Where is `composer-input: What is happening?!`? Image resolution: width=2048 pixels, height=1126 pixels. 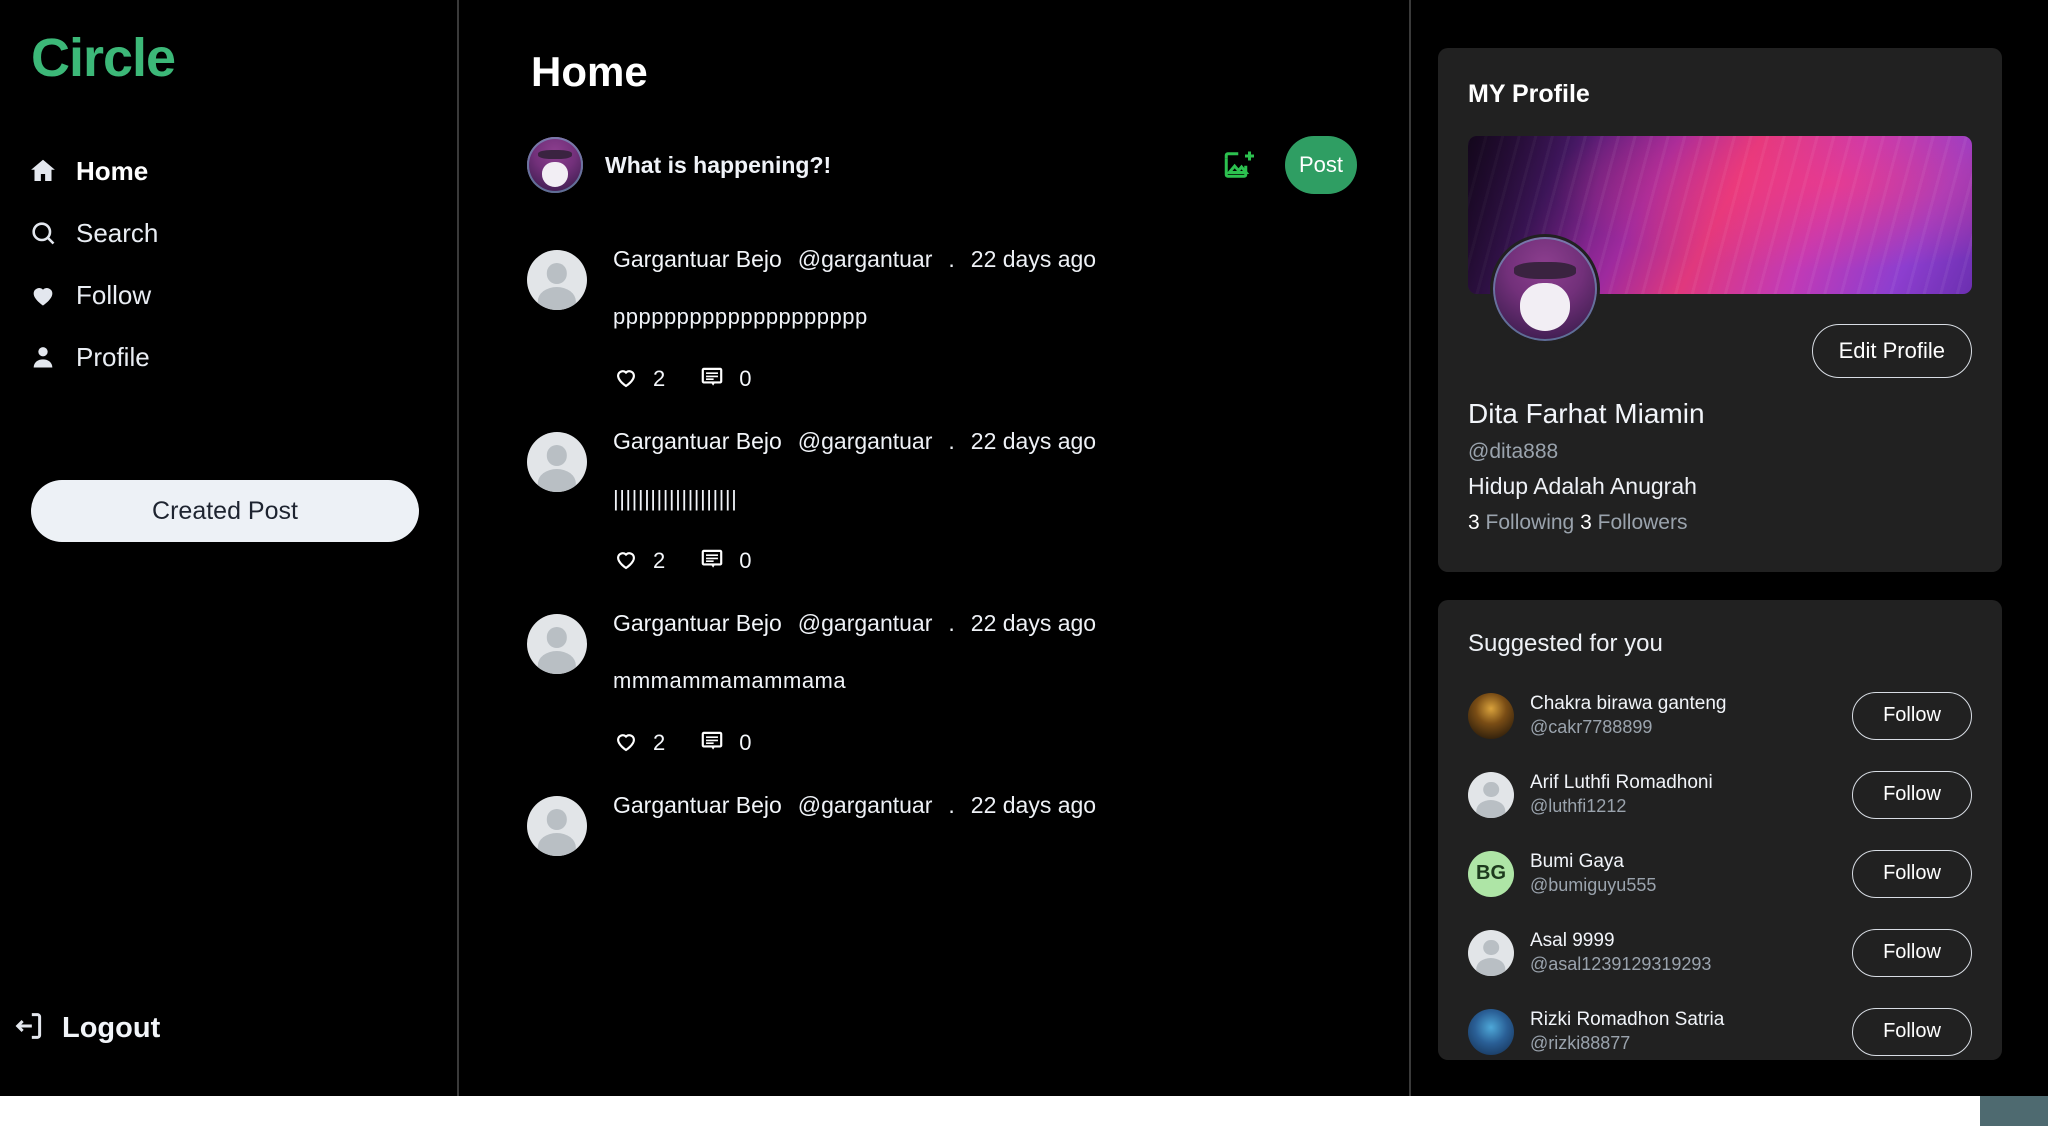
composer-input: What is happening?! is located at coordinates (913, 165).